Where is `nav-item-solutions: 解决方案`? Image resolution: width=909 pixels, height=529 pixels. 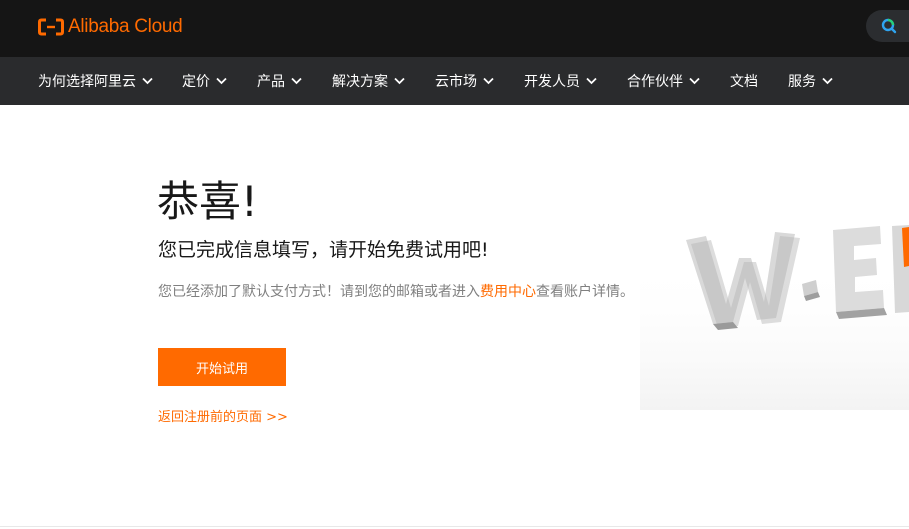 nav-item-solutions: 解决方案 is located at coordinates (368, 81).